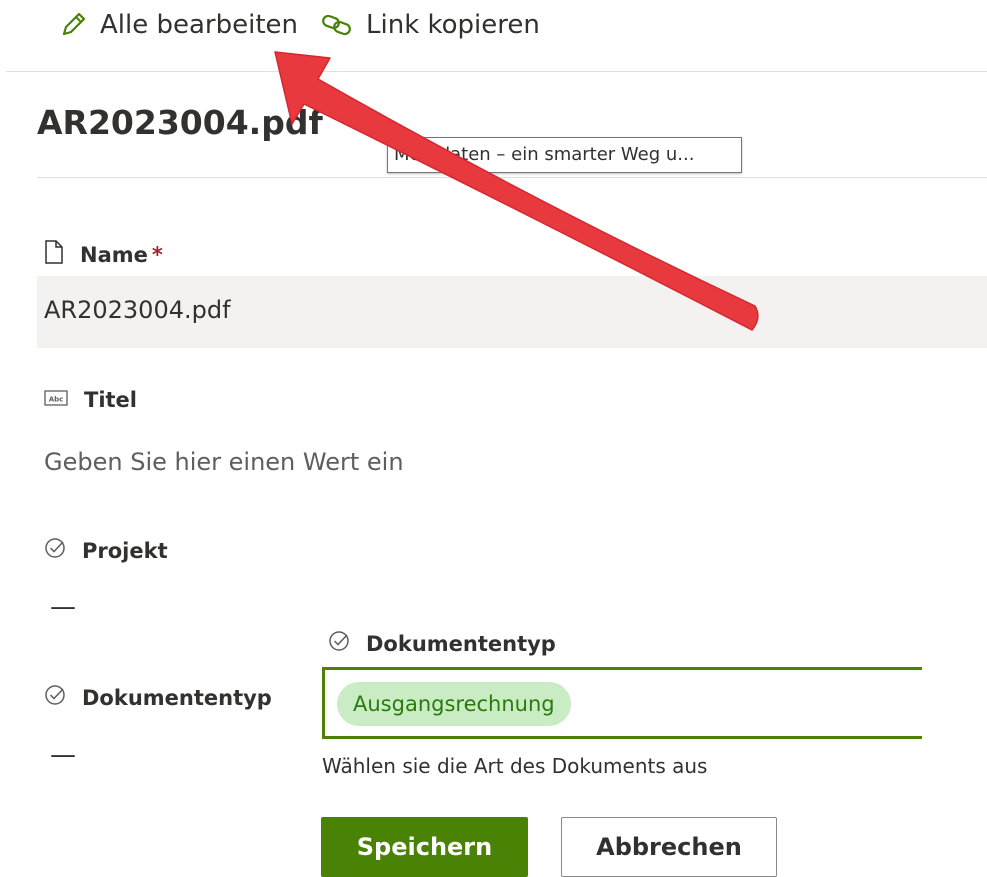 The height and width of the screenshot is (877, 987). What do you see at coordinates (63, 755) in the screenshot?
I see `dokumententyp-value: —` at bounding box center [63, 755].